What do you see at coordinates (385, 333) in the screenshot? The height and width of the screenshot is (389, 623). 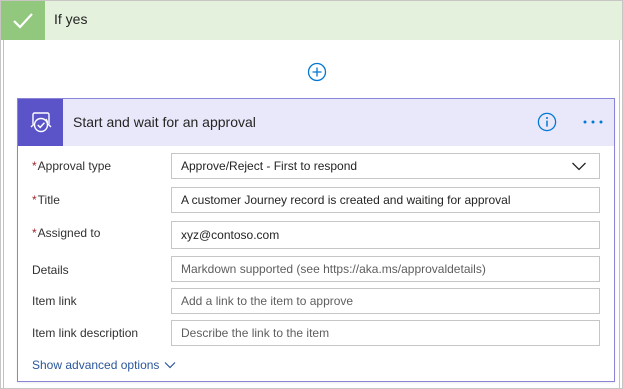 I see `item-link-description-input: Describe the link to the item` at bounding box center [385, 333].